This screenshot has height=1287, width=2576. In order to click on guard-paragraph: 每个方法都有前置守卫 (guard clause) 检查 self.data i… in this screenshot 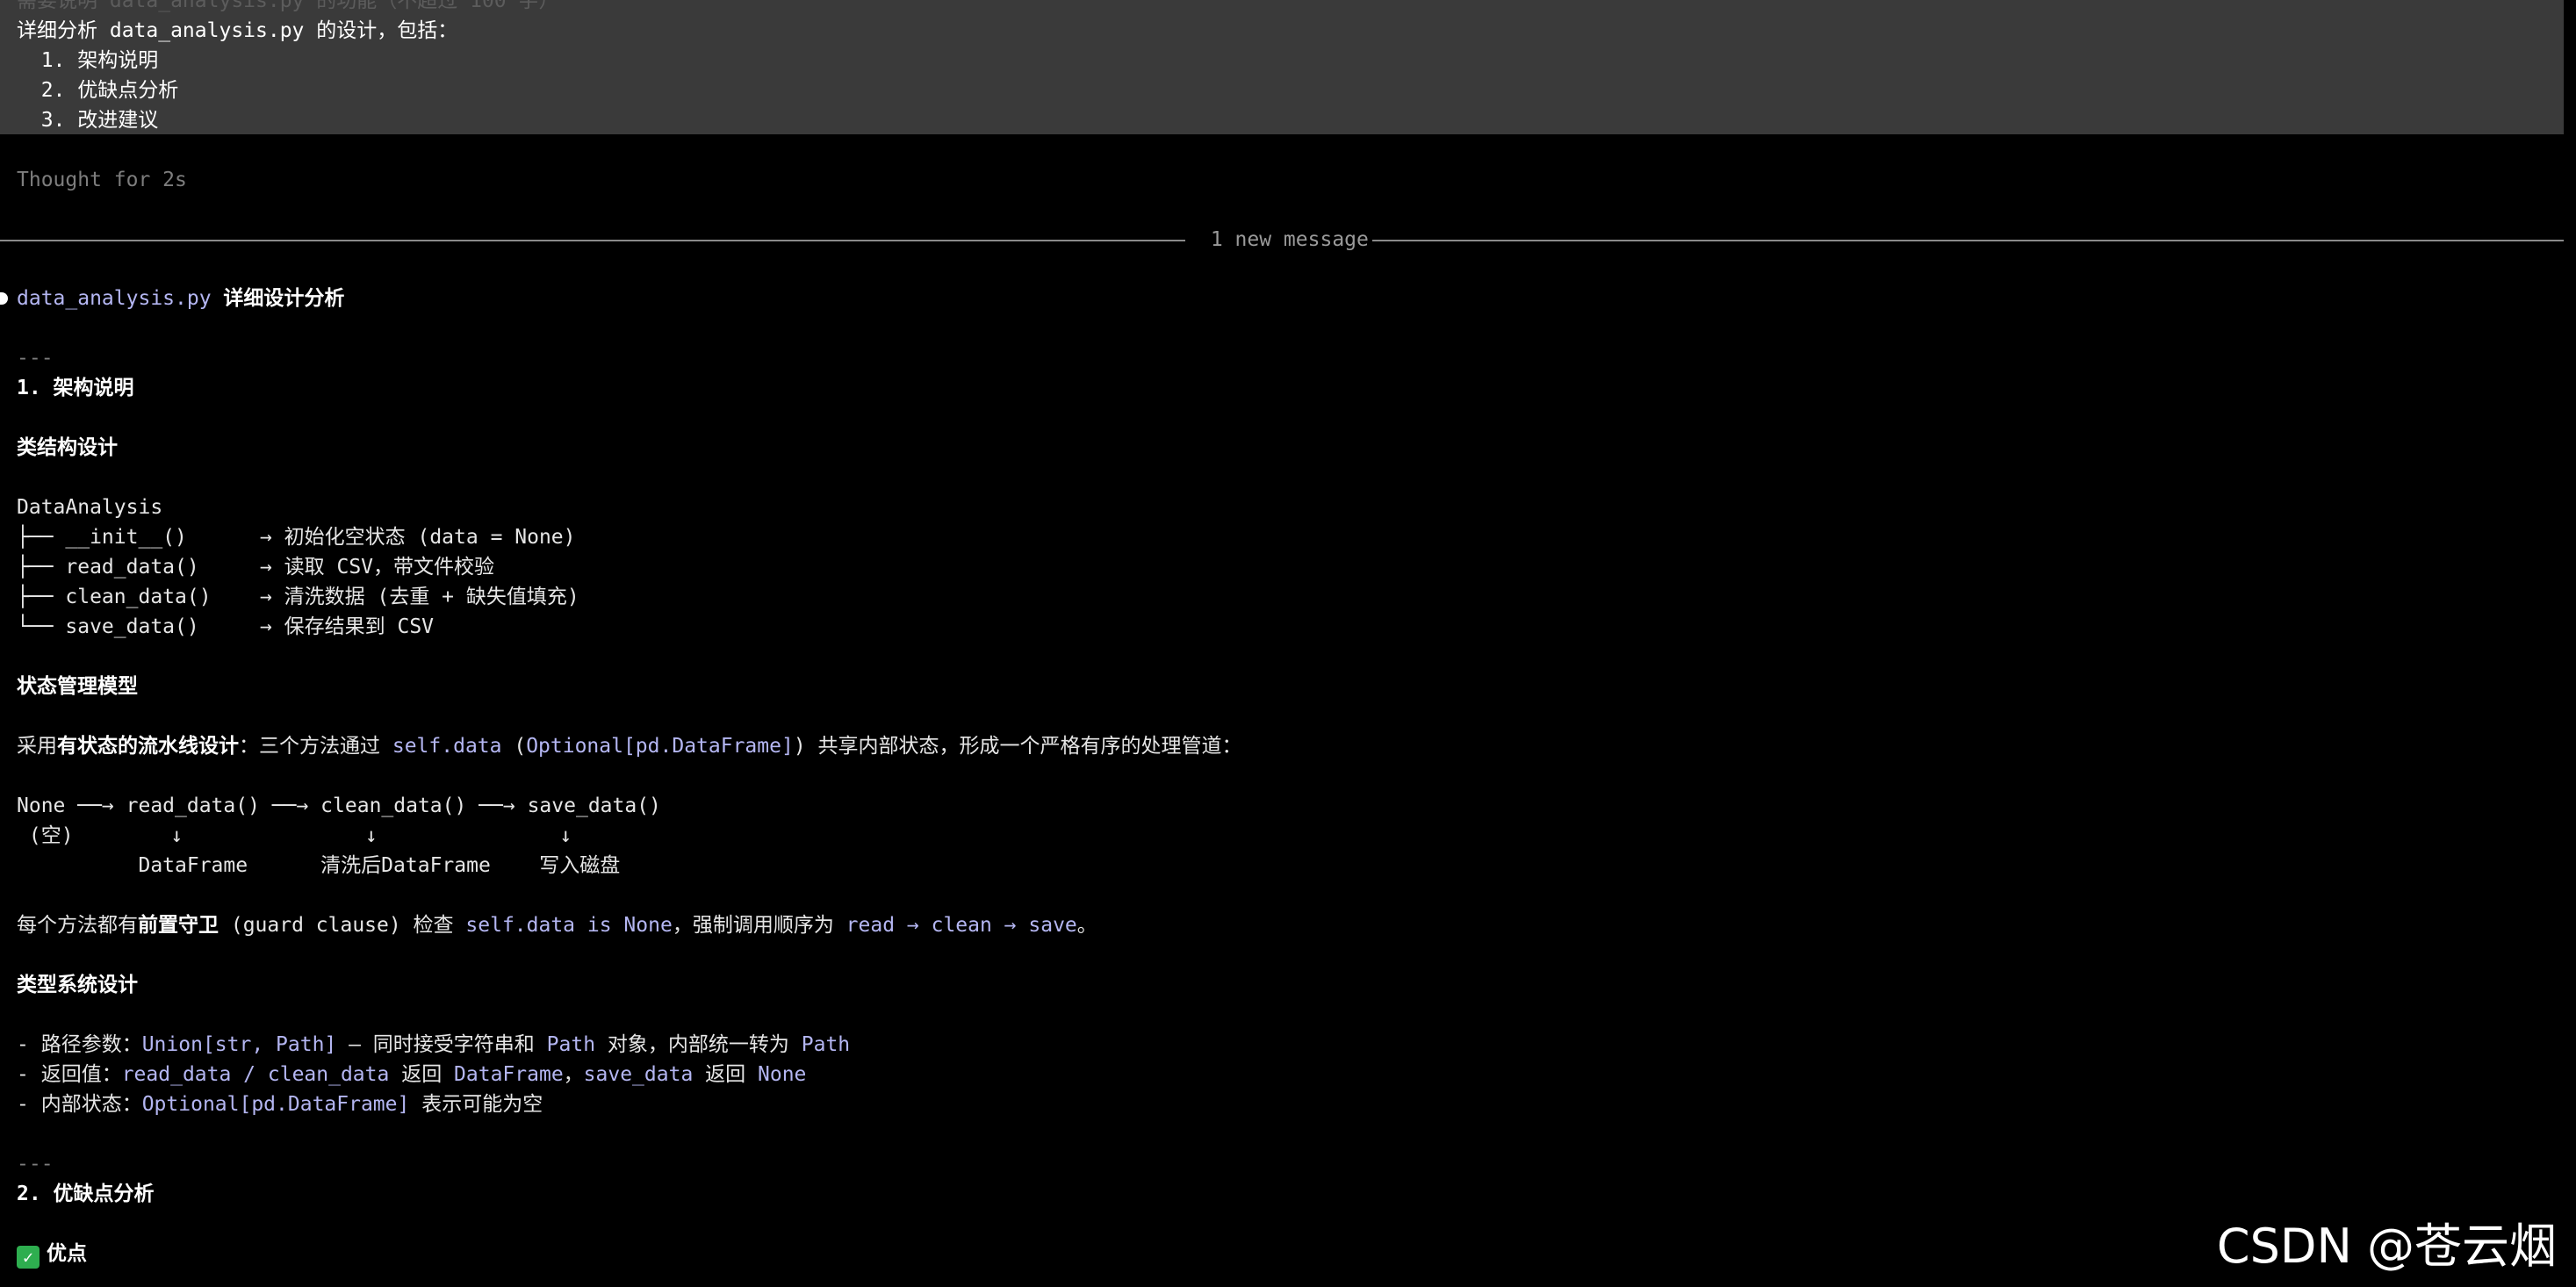, I will do `click(557, 926)`.